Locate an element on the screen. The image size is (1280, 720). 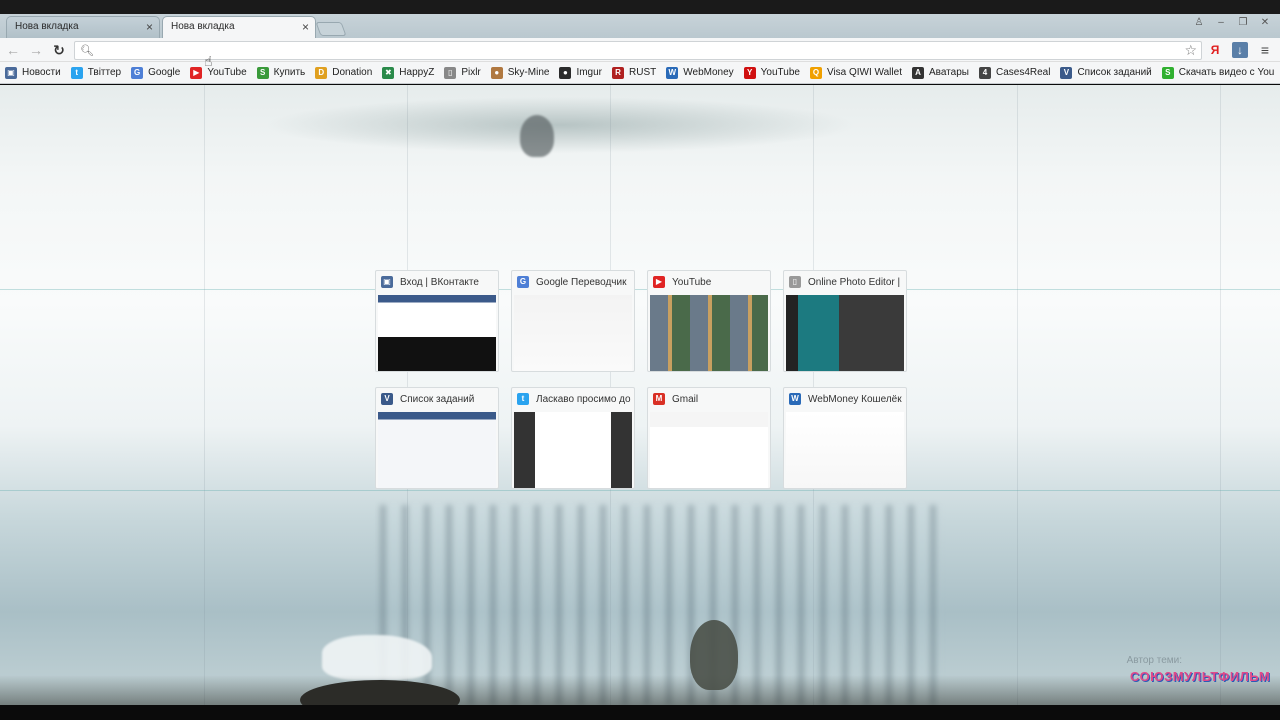
yandex-icon: Я is located at coordinates (1215, 50).